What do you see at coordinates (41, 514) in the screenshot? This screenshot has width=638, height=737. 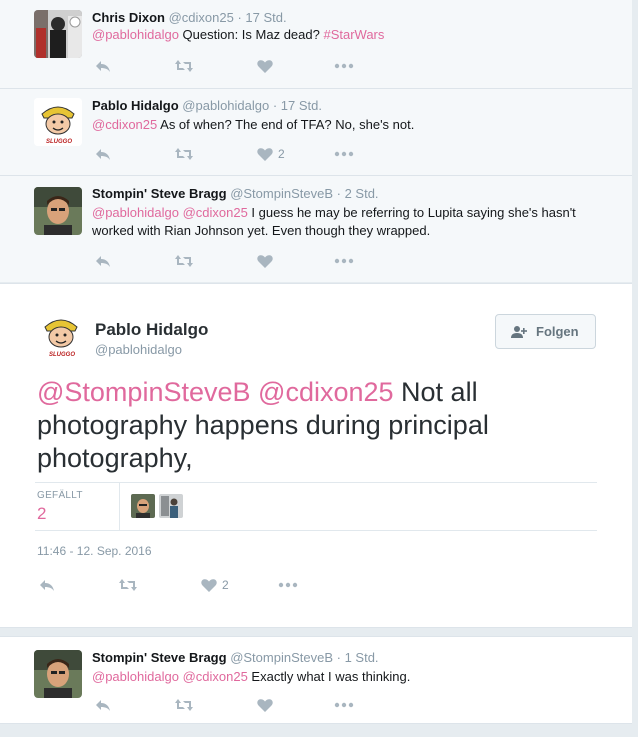 I see `likes-count: 2` at bounding box center [41, 514].